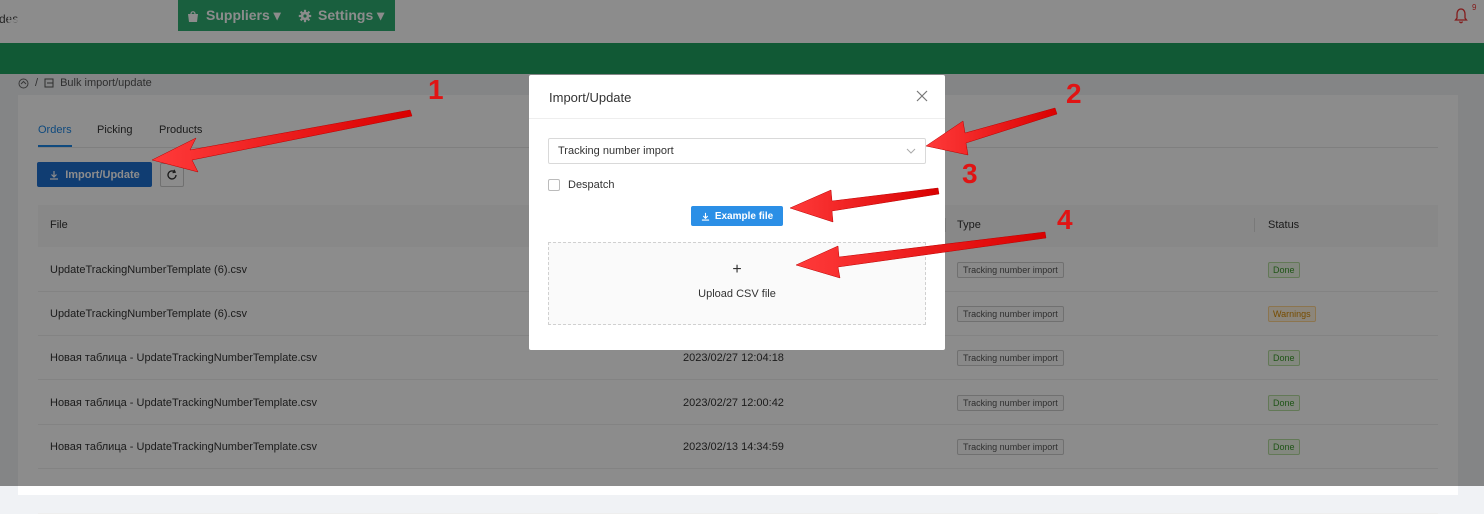 The width and height of the screenshot is (1484, 514). I want to click on annotation-number-2: 2, so click(1074, 93).